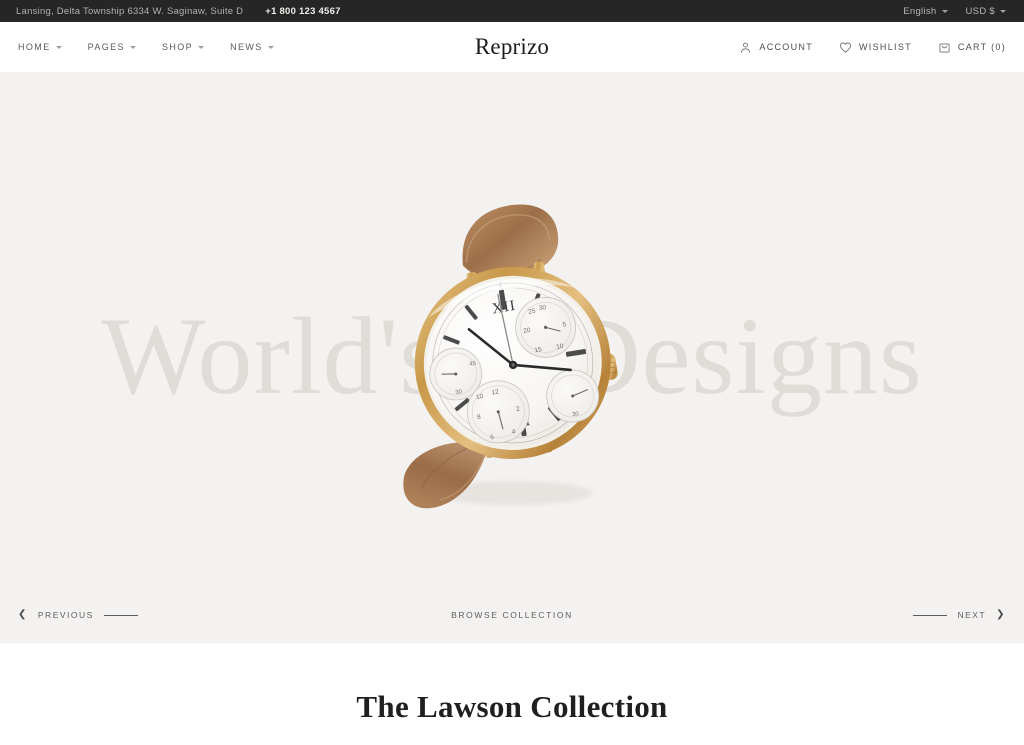 The image size is (1024, 745). What do you see at coordinates (538, 350) in the screenshot?
I see `svg-text: 15` at bounding box center [538, 350].